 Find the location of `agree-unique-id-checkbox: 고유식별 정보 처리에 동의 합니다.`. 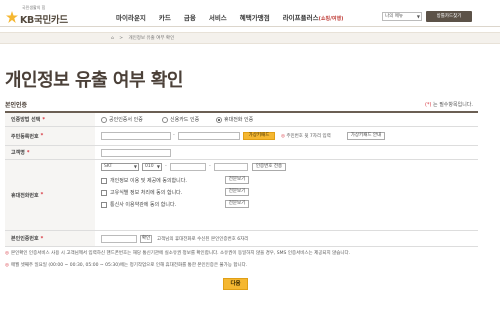

agree-unique-id-checkbox: 고유식별 정보 처리에 동의 합니다. is located at coordinates (141, 192).